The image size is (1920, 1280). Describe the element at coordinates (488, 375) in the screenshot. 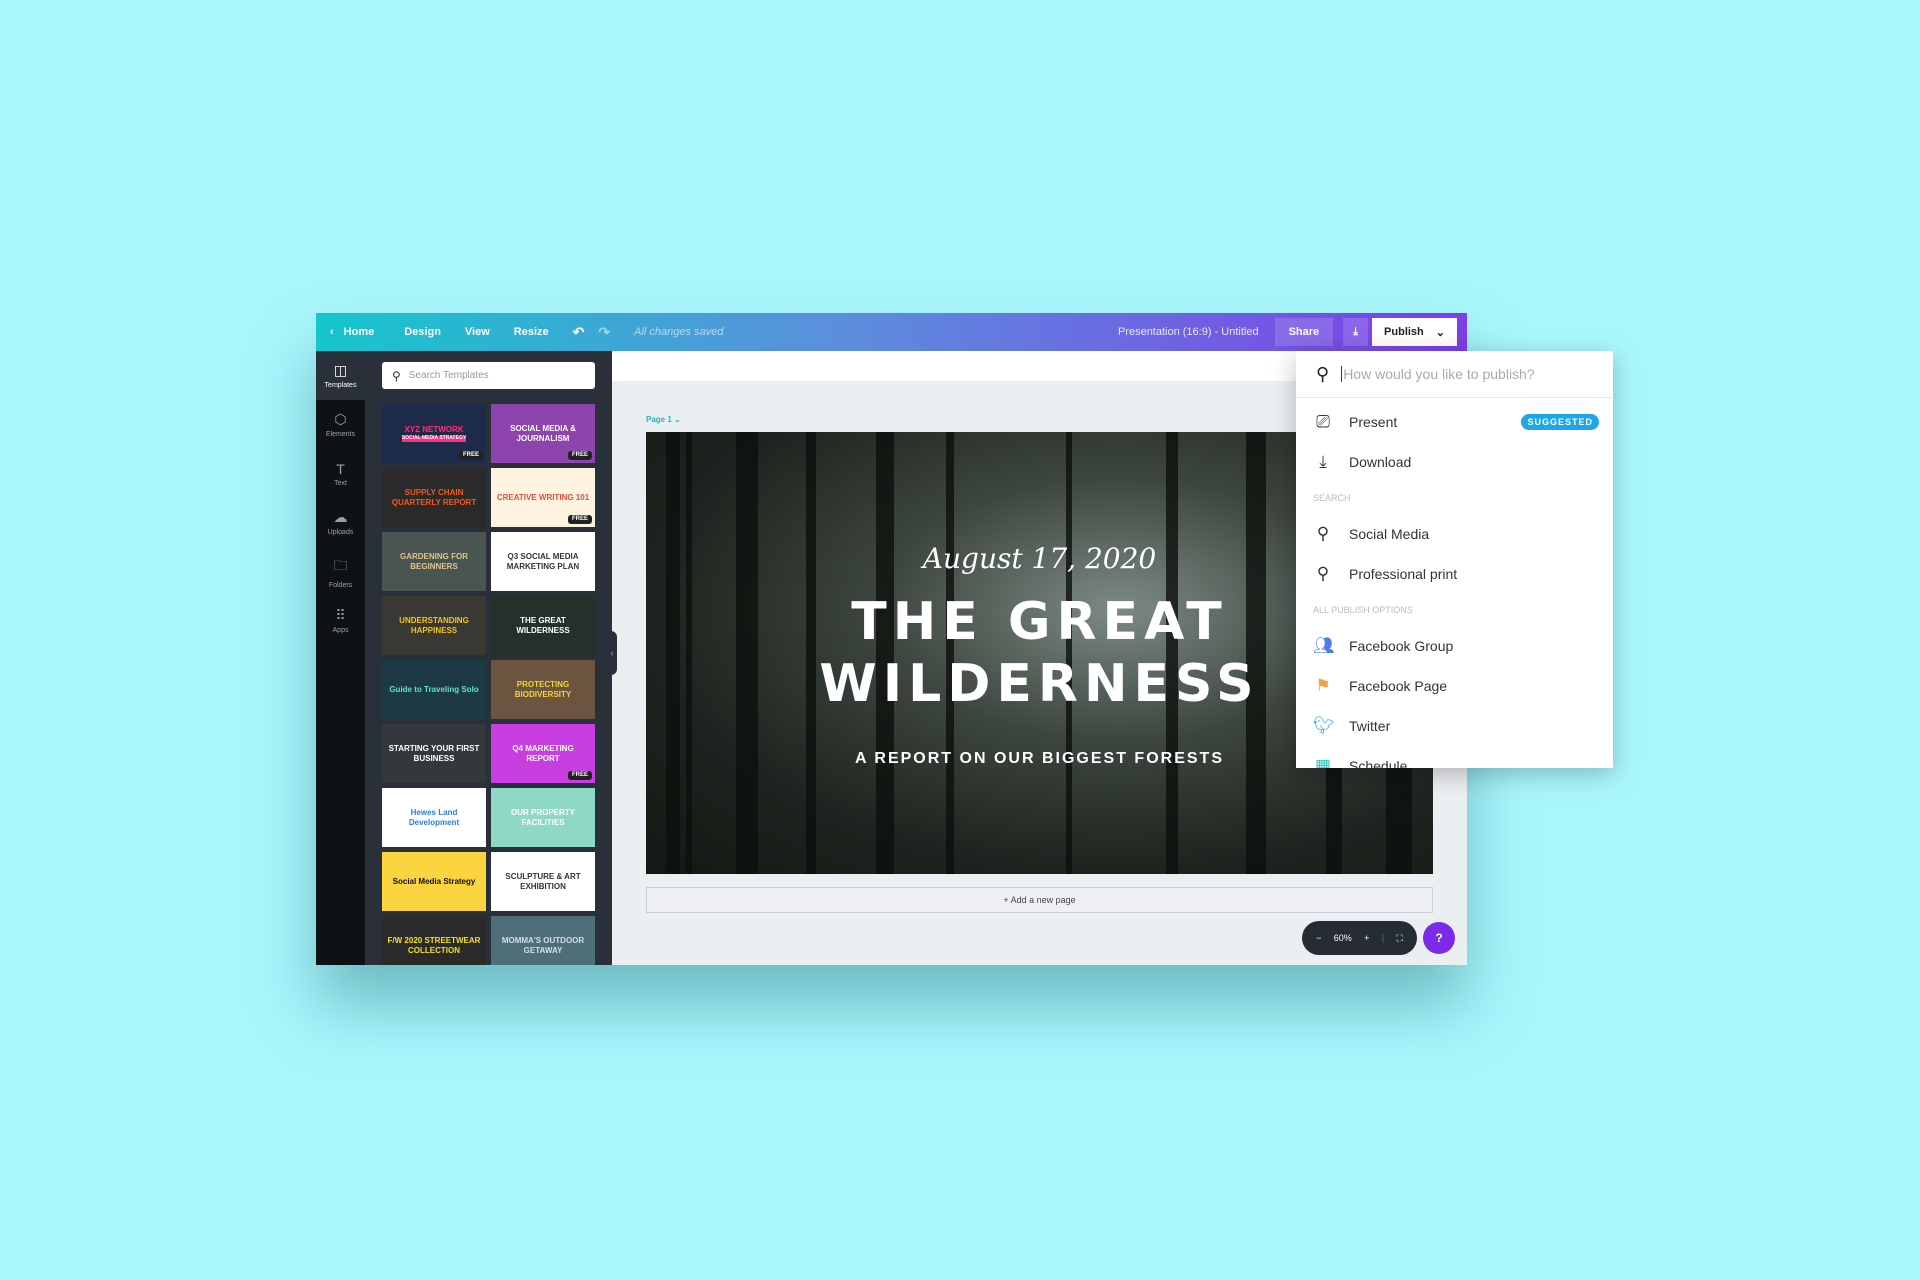

I see `template-search-input: ⚲ Search Templates` at that location.